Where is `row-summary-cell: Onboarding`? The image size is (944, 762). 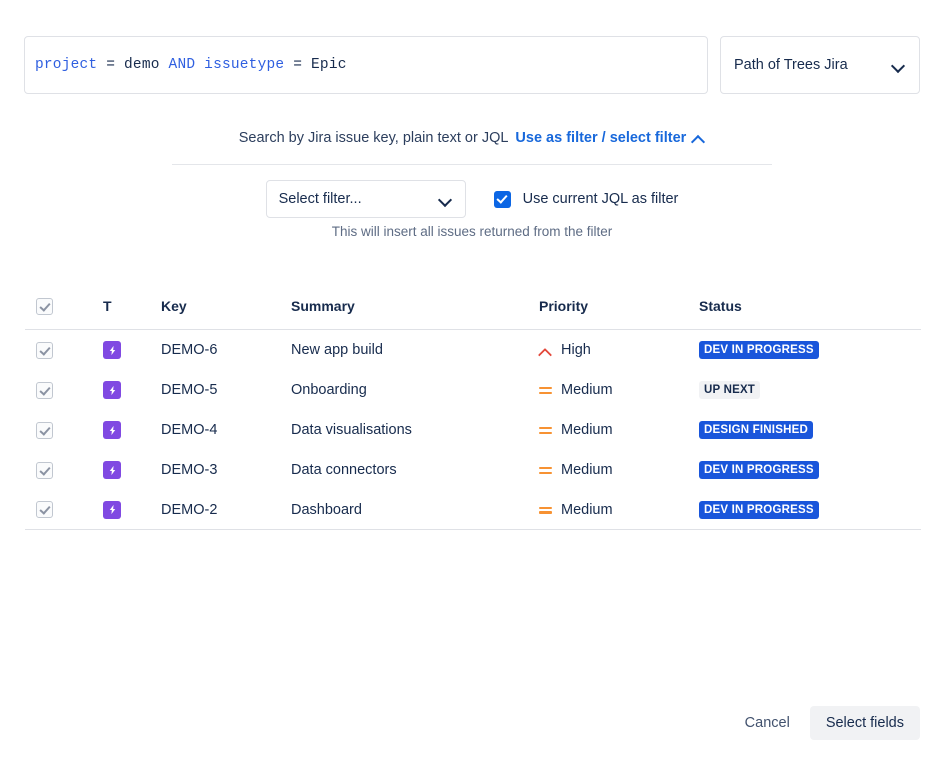 row-summary-cell: Onboarding is located at coordinates (415, 390).